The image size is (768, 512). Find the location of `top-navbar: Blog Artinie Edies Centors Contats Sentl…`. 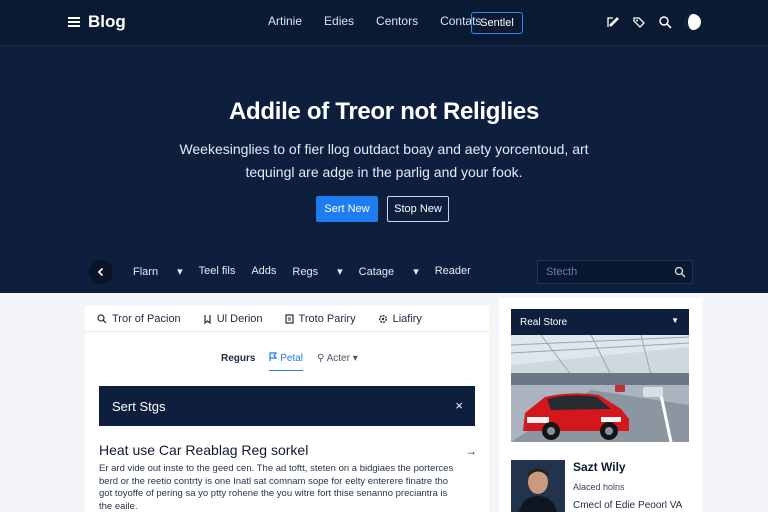

top-navbar: Blog Artinie Edies Centors Contats Sentl… is located at coordinates (384, 23).